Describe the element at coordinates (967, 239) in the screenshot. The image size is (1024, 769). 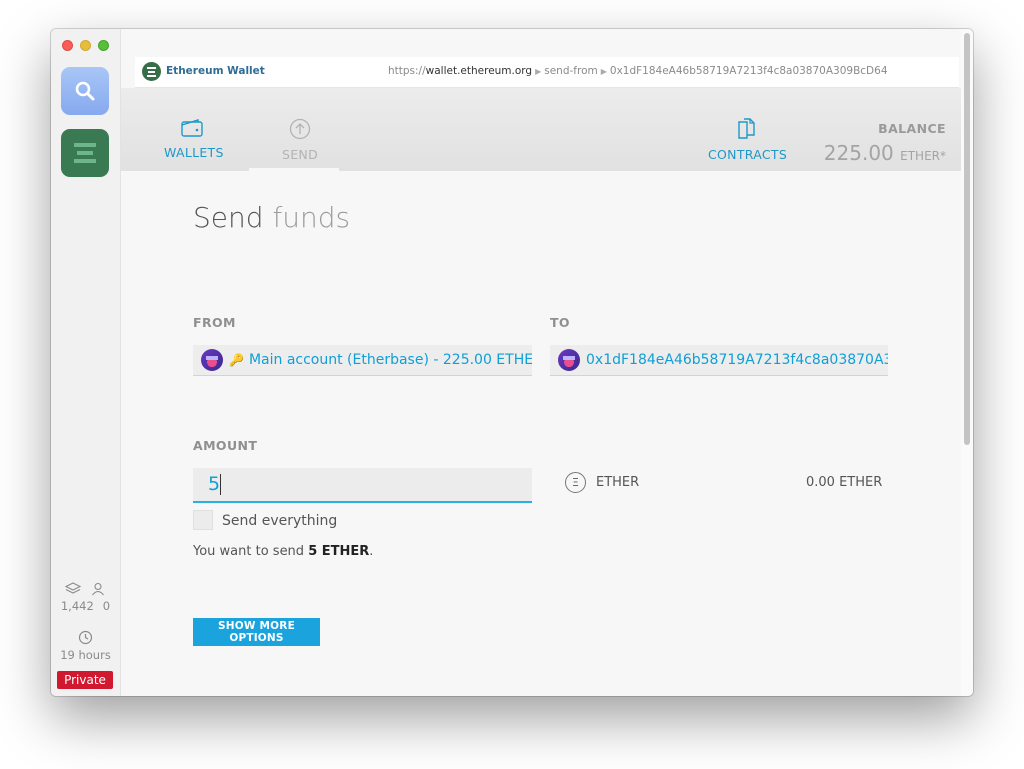
I see `scrollbar-thumb` at that location.